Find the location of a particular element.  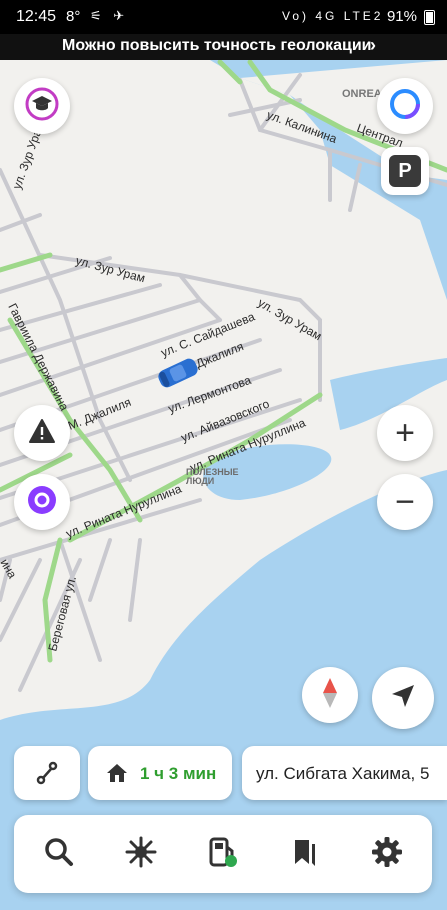

bookmarks-button is located at coordinates (305, 854).